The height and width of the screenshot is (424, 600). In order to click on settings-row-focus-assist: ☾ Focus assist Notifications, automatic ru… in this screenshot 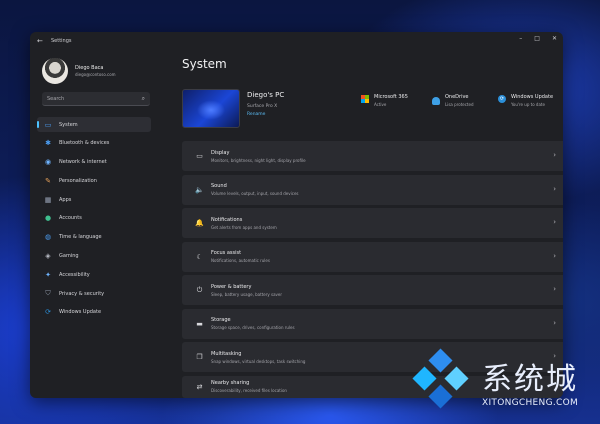, I will do `click(372, 256)`.